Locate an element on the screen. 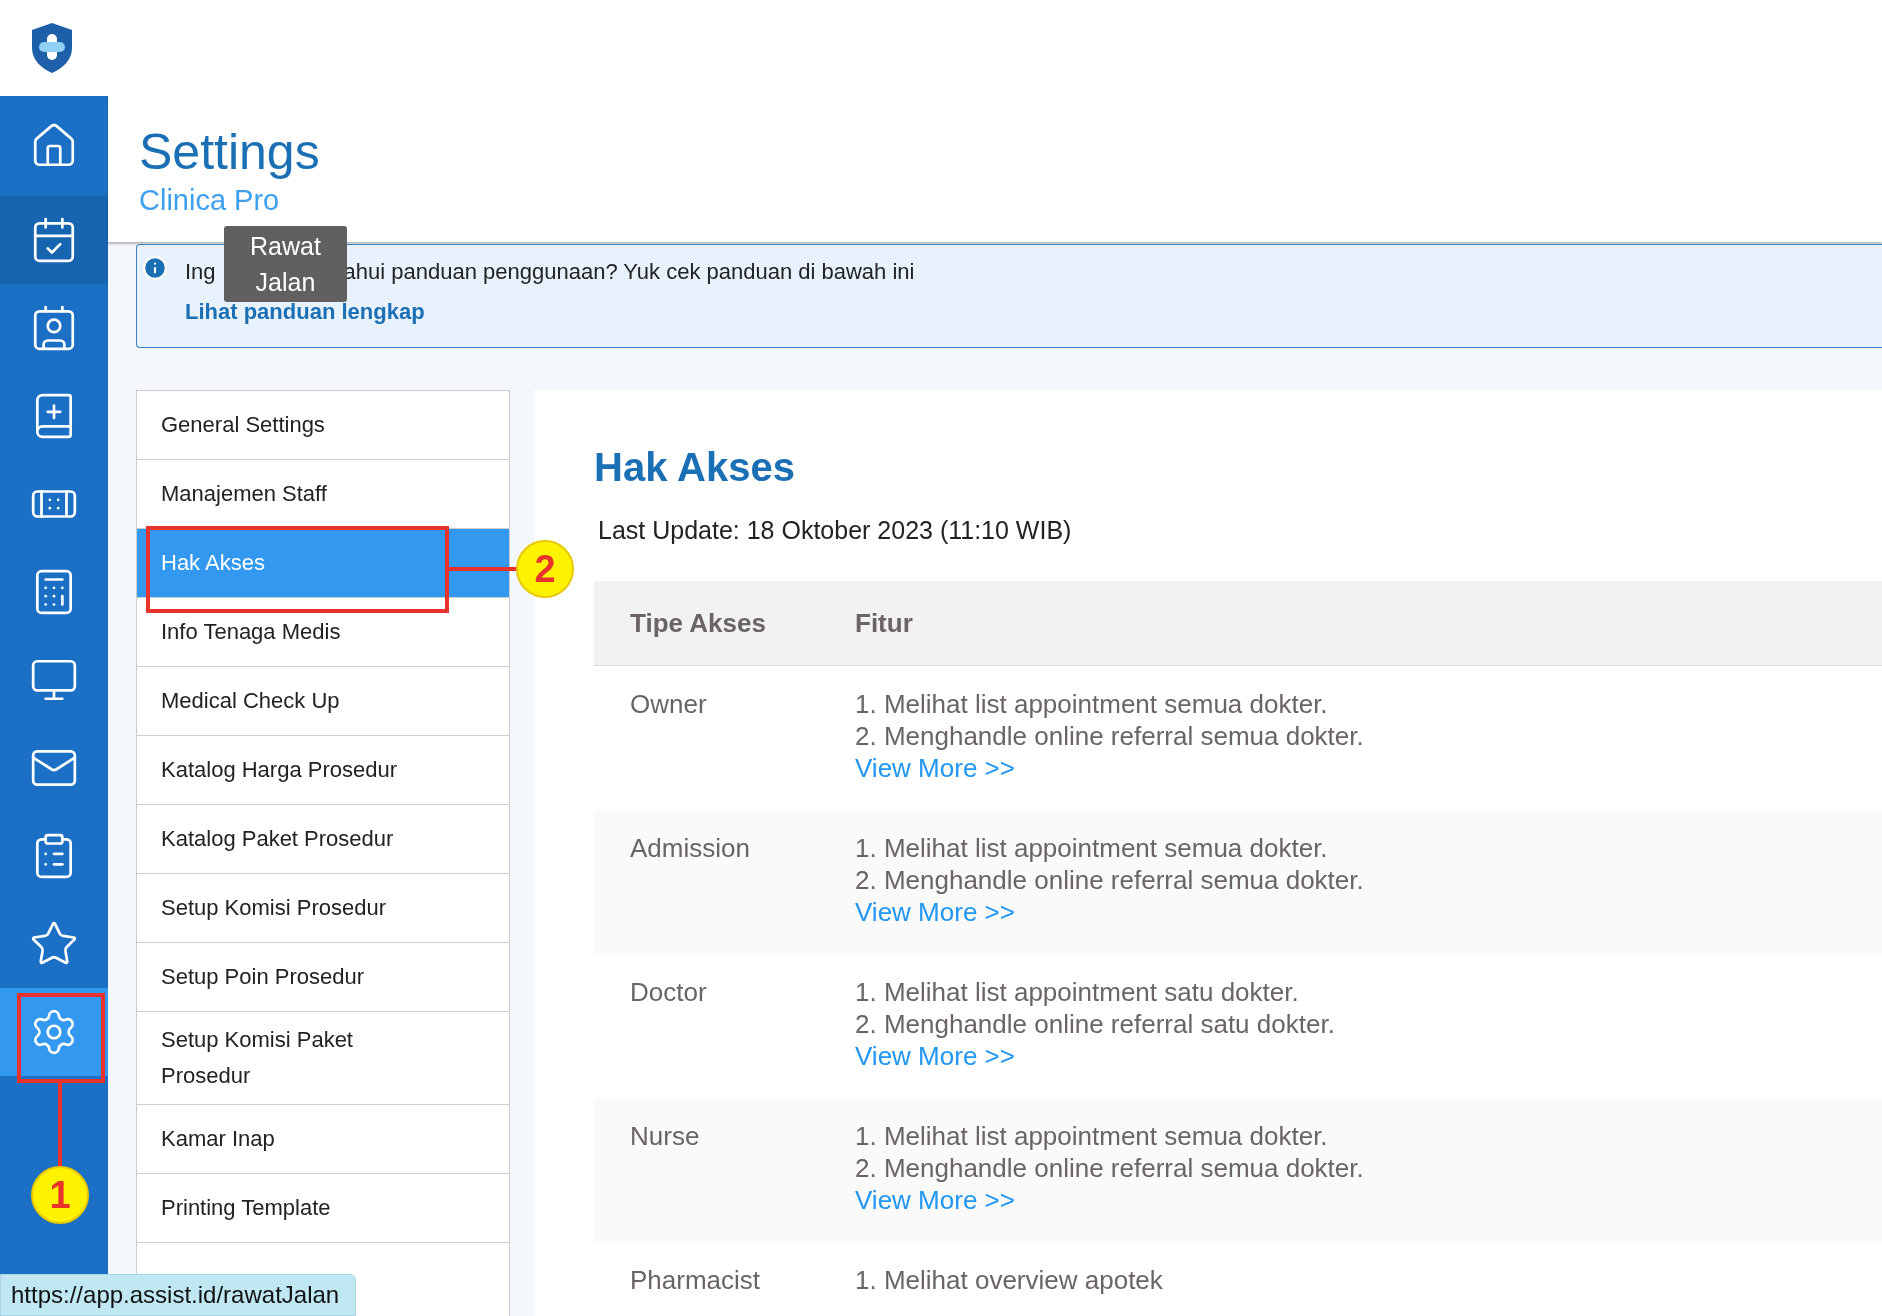 This screenshot has height=1316, width=1882. last-update: Last Update: 18 Oktober 2023 (11:10 WIB) is located at coordinates (835, 530).